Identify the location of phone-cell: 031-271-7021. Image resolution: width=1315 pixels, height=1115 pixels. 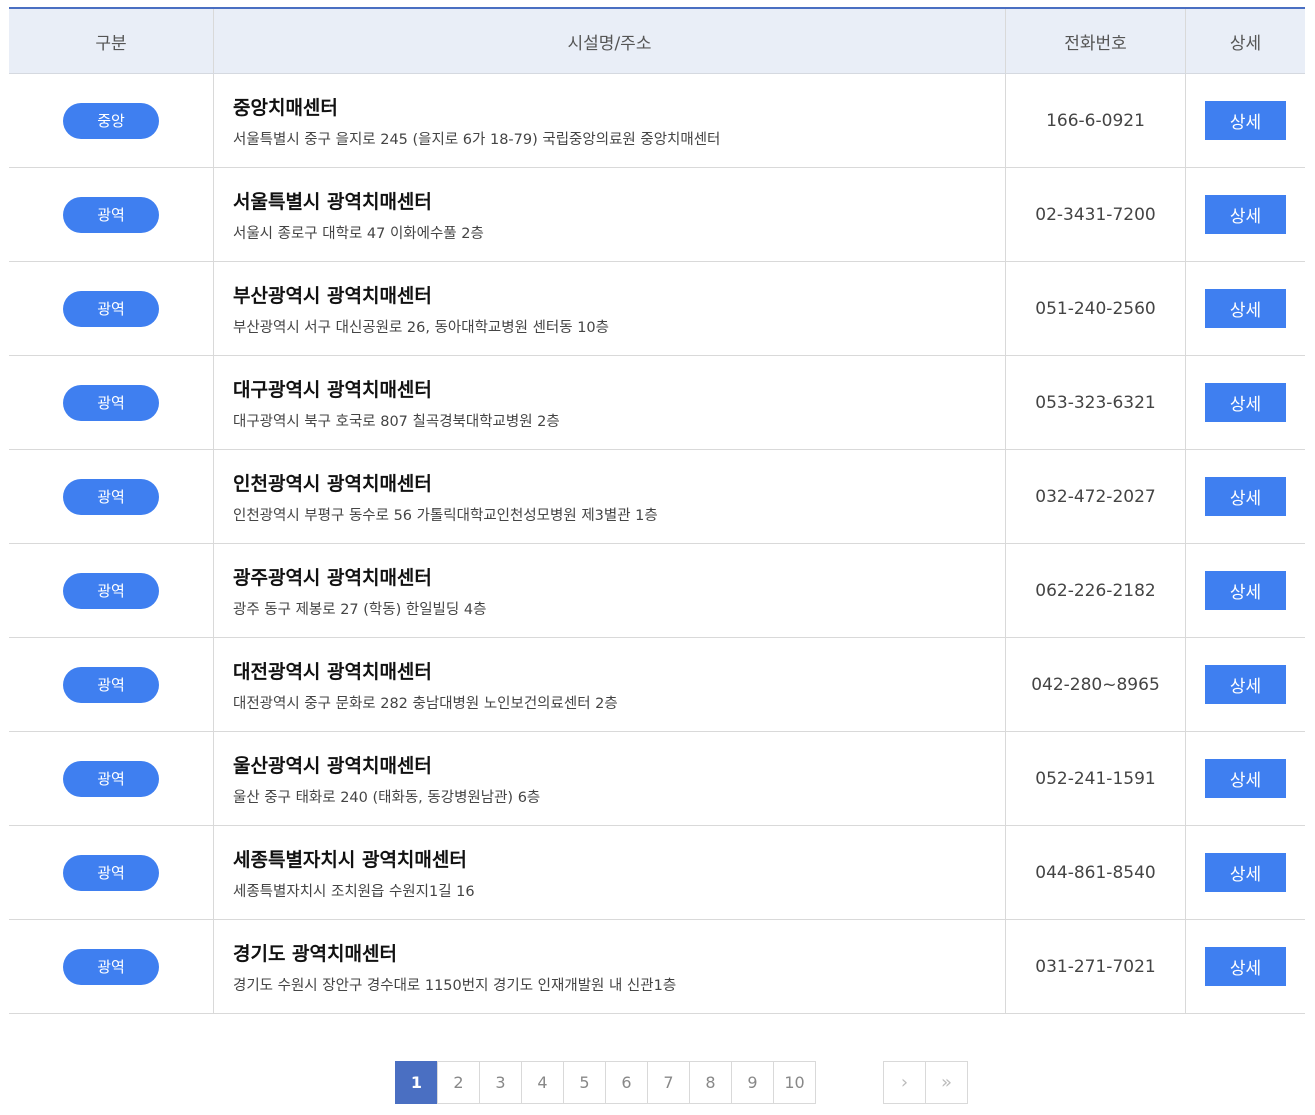
(1096, 966).